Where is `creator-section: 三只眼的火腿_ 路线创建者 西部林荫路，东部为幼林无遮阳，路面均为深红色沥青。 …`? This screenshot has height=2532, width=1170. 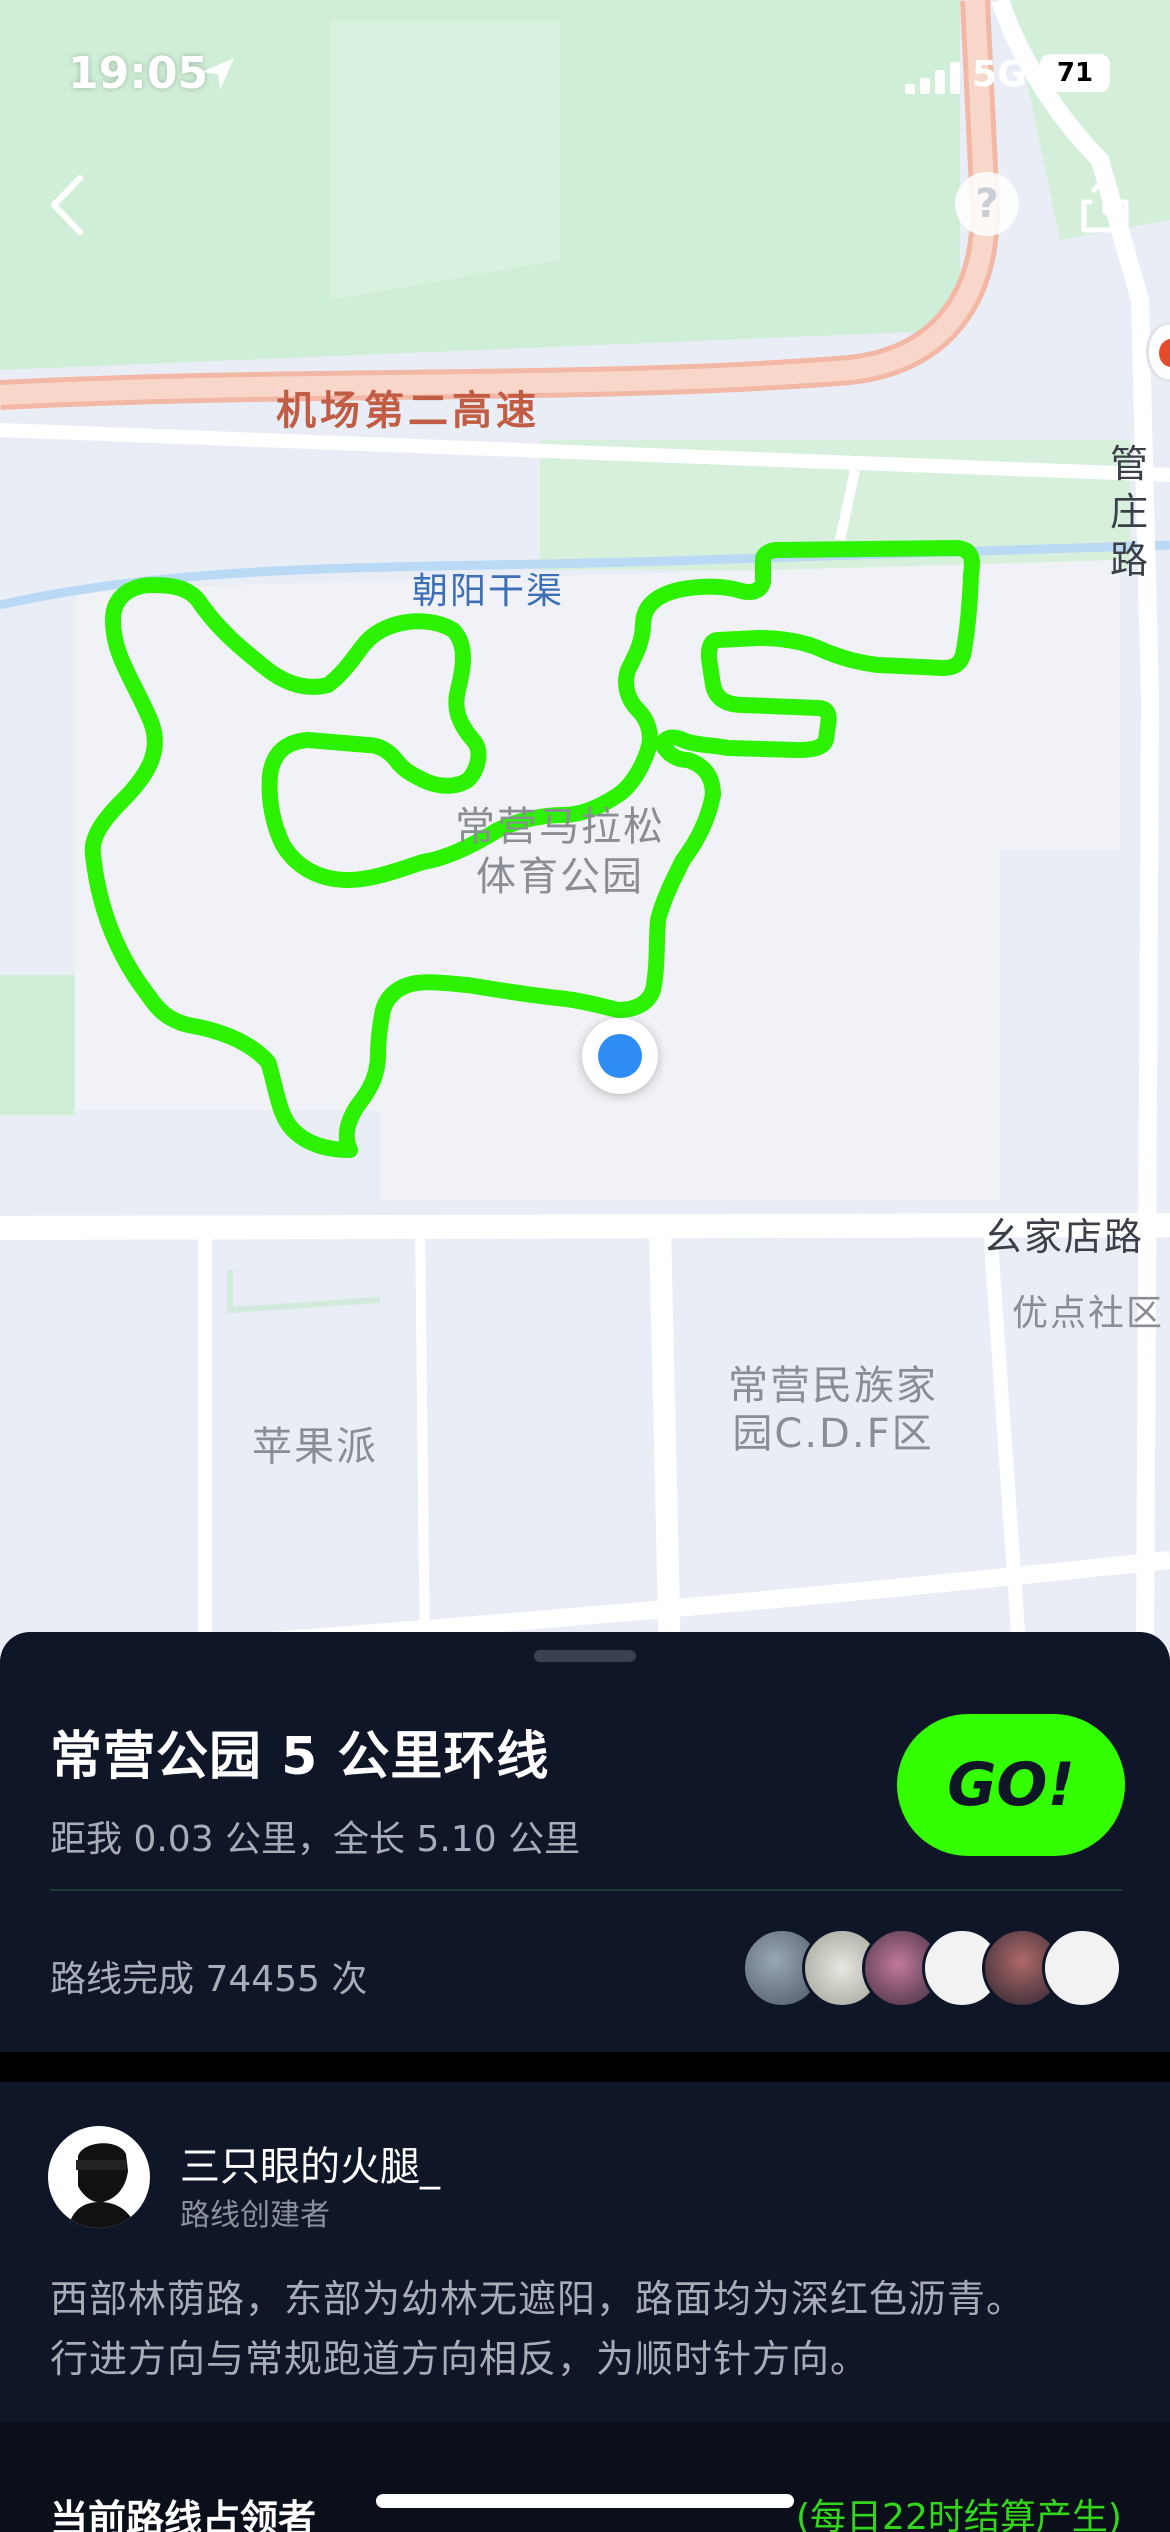
creator-section: 三只眼的火腿_ 路线创建者 西部林荫路，东部为幼林无遮阳，路面均为深红色沥青。 … is located at coordinates (585, 2252).